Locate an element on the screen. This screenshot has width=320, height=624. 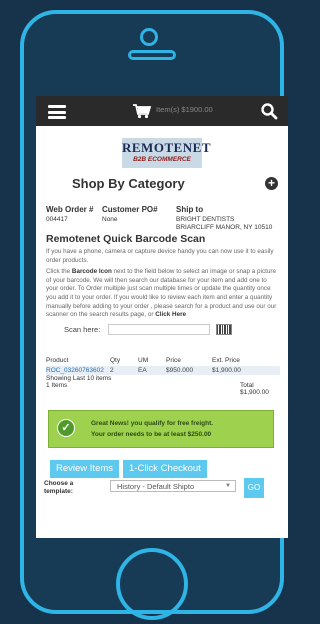
table-header: Product Qty UM Price Ext. Price is located at coordinates (143, 360).